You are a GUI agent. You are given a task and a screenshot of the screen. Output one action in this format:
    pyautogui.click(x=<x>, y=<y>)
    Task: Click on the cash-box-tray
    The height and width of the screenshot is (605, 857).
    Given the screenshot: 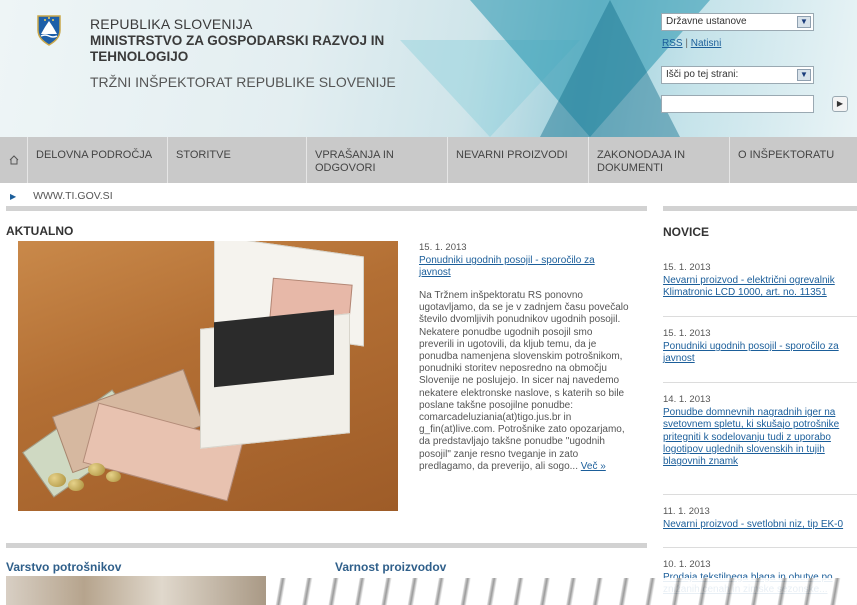 What is the action you would take?
    pyautogui.click(x=274, y=348)
    